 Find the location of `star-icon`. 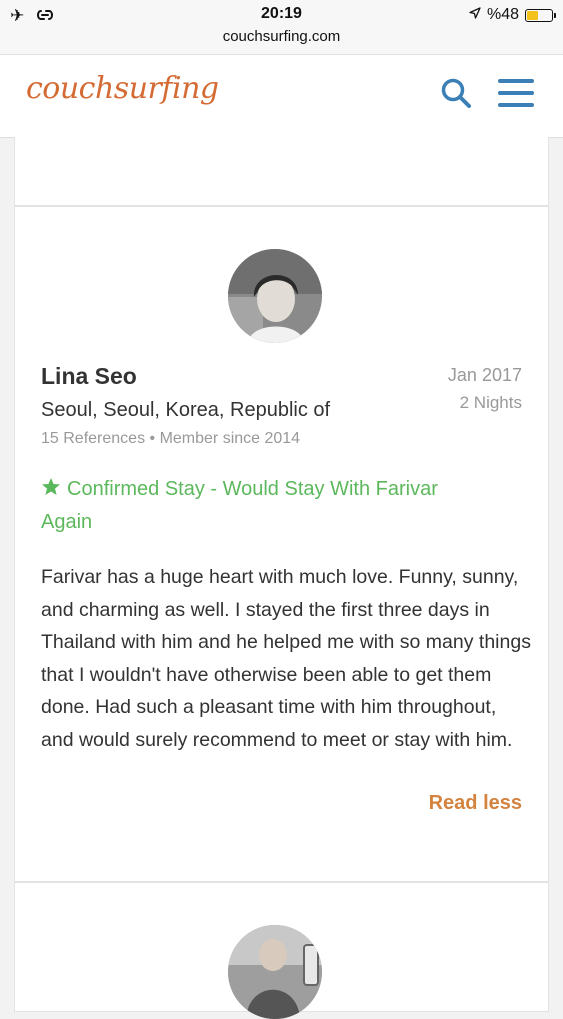

star-icon is located at coordinates (51, 486).